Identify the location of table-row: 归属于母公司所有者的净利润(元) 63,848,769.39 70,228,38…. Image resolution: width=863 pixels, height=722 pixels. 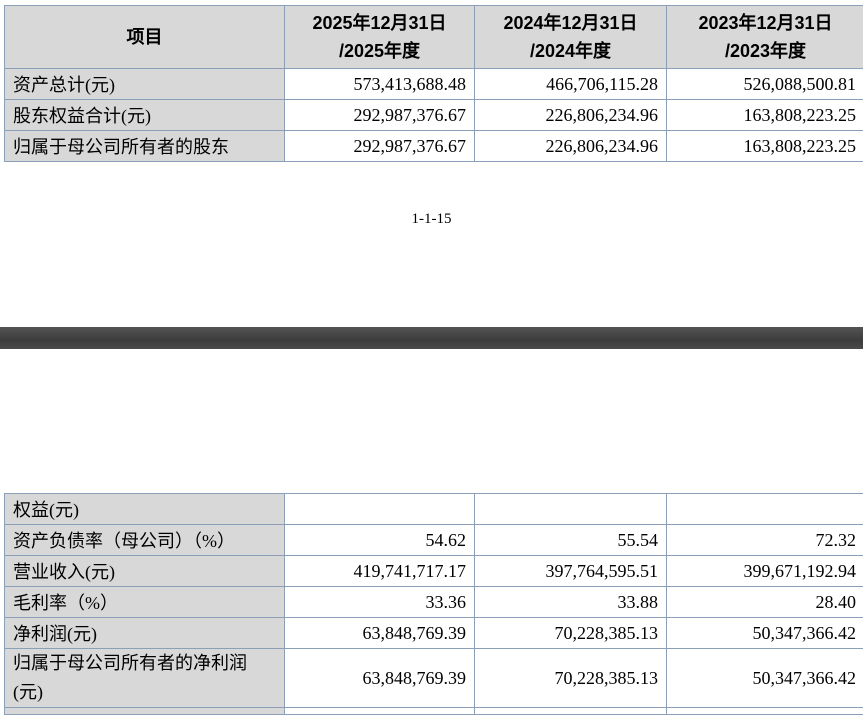
(433, 678).